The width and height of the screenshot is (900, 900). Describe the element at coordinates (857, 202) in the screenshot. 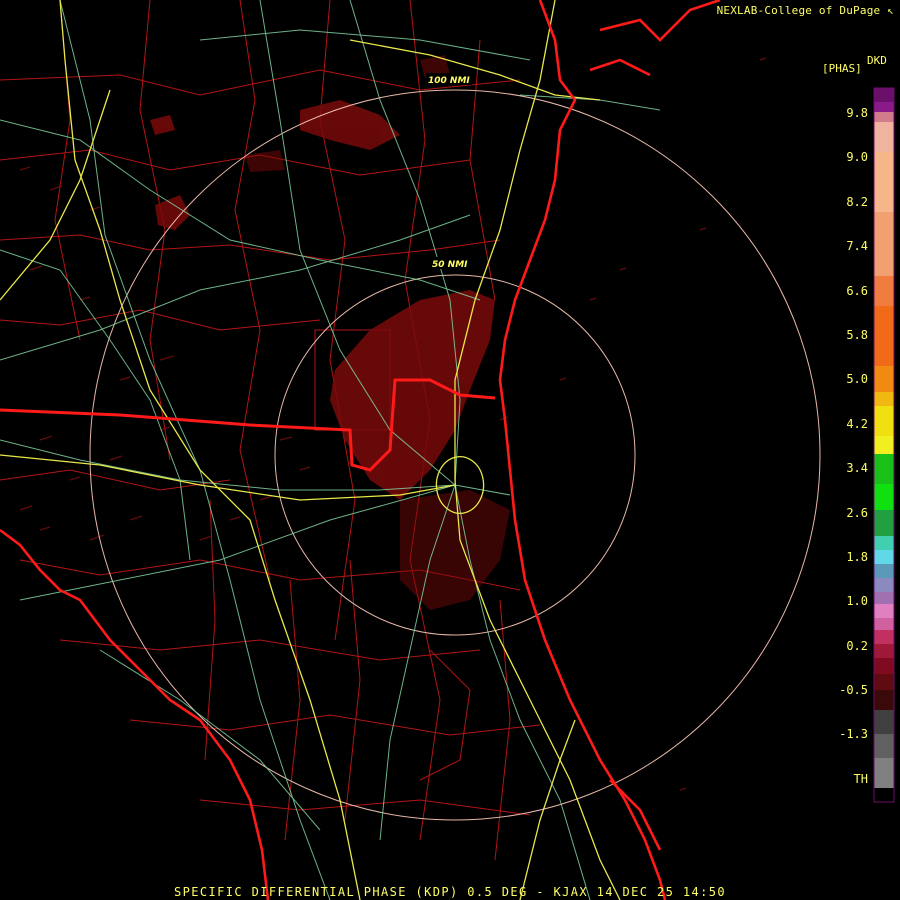

I see `legend-label: 8.2` at that location.